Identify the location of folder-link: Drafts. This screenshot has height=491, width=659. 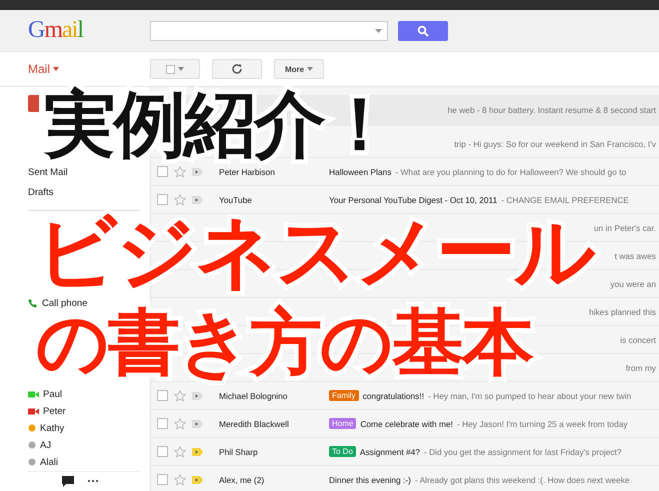
(84, 192).